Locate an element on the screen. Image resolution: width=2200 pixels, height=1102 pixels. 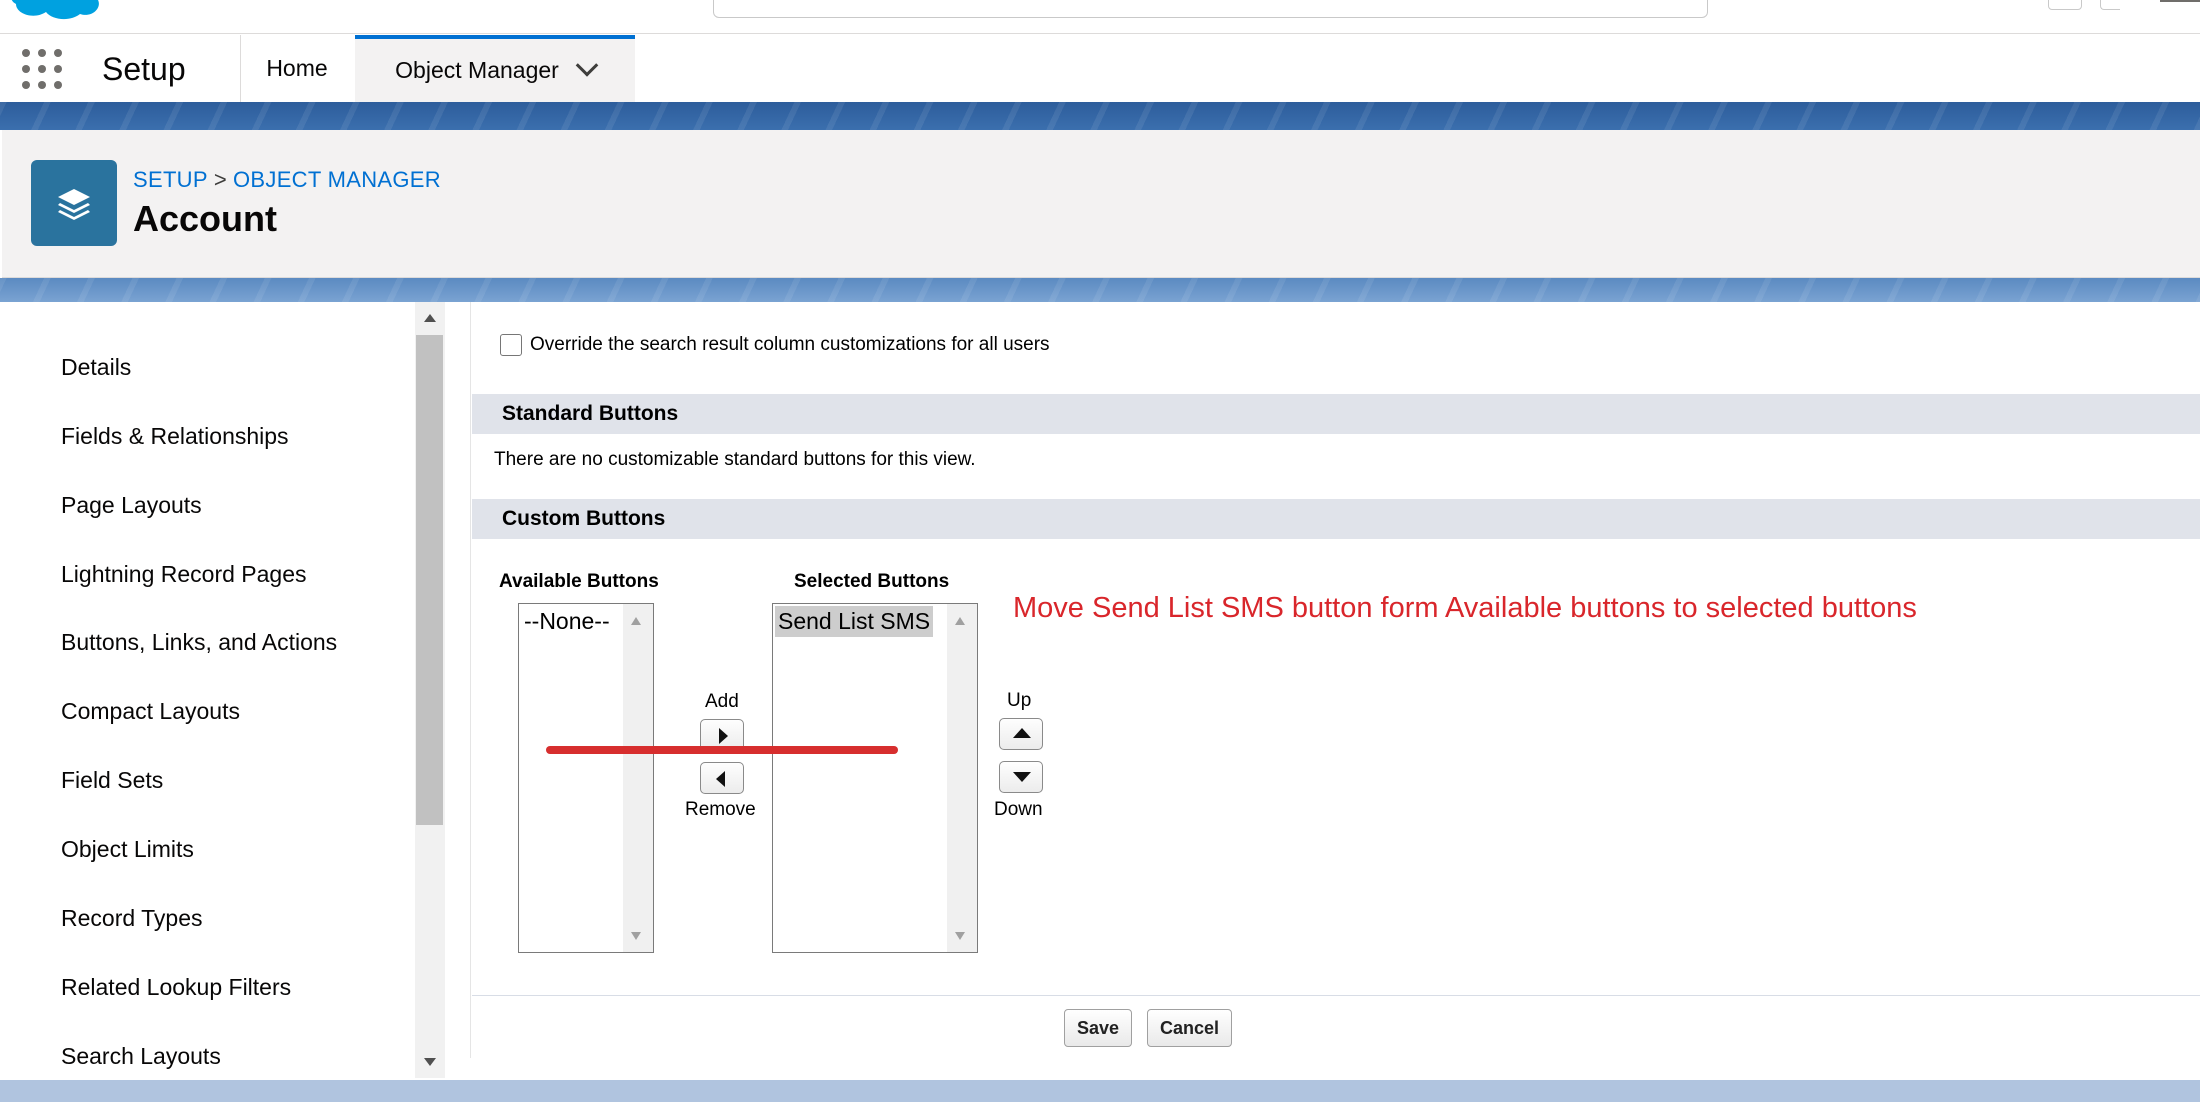
selected-buttons-label: Selected Buttons is located at coordinates (872, 581).